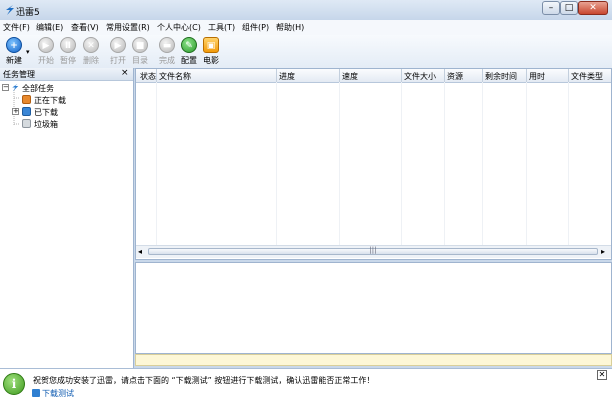 This screenshot has height=402, width=612. I want to click on notification-close-icon: ✕, so click(602, 375).